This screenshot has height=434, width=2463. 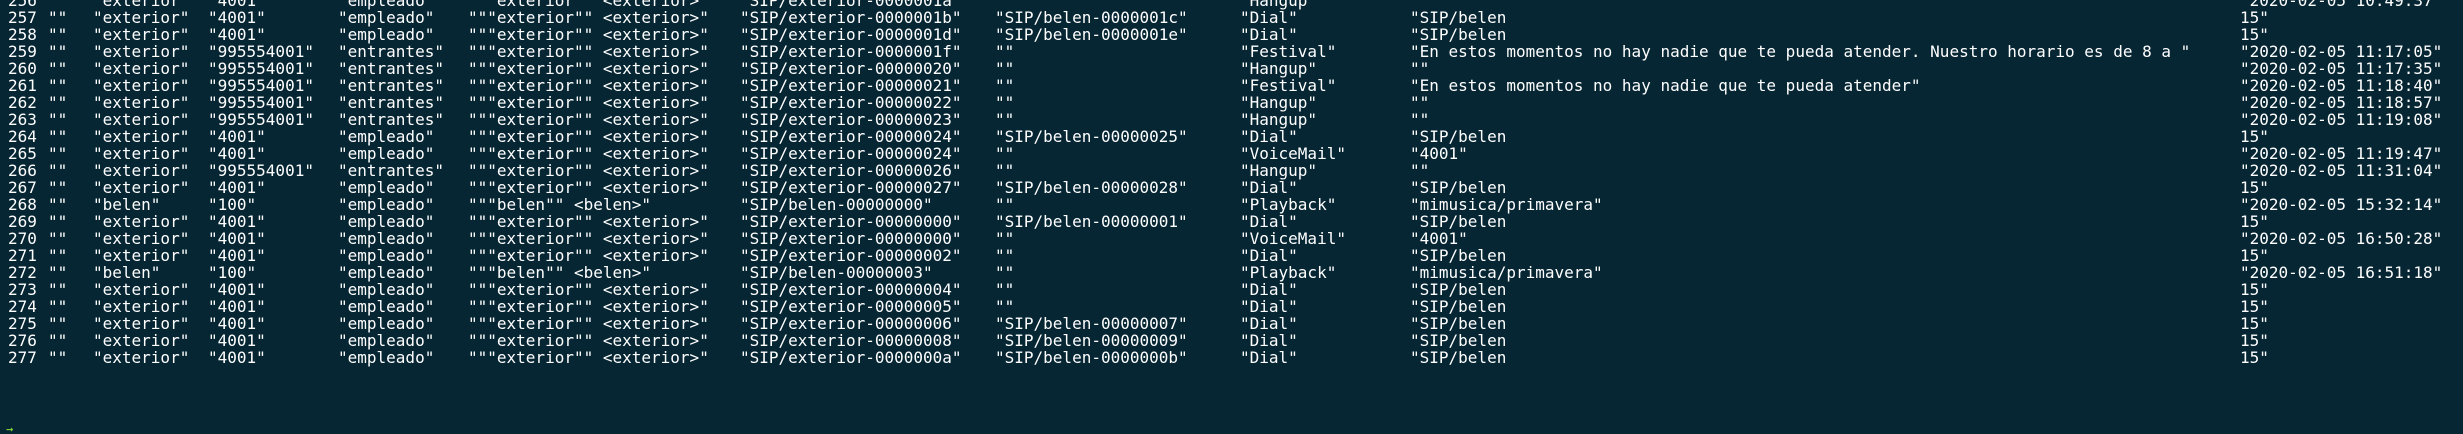 I want to click on cell-channel: "SIP/exterior-00000020", so click(x=851, y=68).